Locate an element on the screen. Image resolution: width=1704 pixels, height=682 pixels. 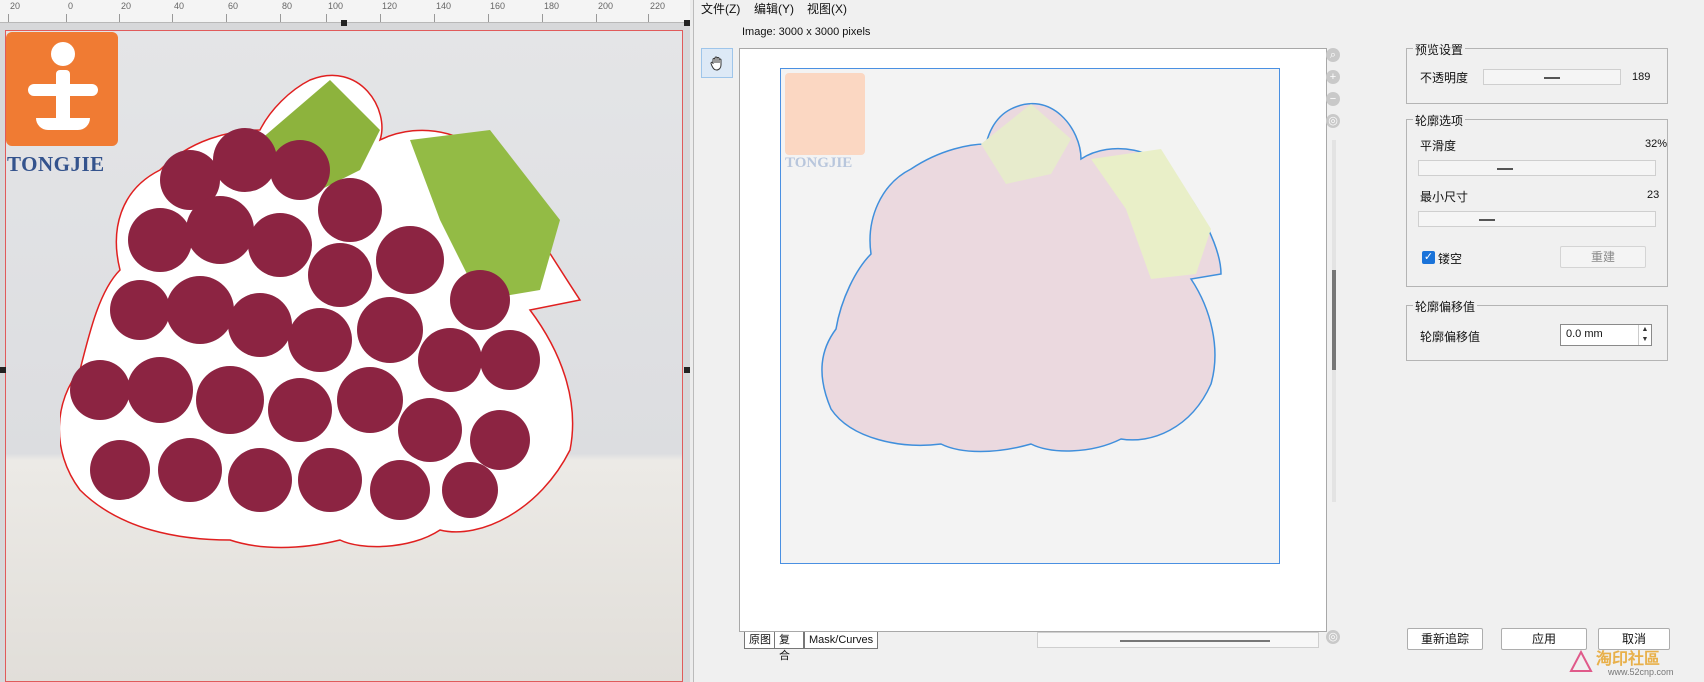
offset-value: 0.0 mm is located at coordinates (1584, 334).